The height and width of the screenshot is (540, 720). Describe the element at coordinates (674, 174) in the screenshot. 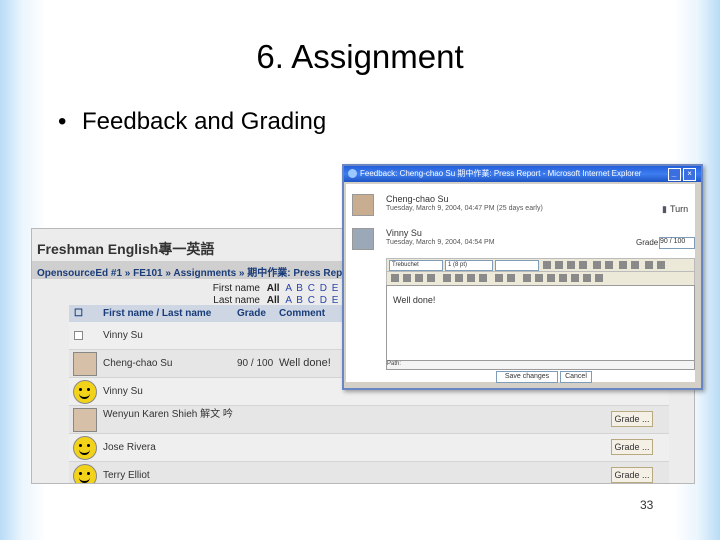

I see `minimize-icon: _` at that location.